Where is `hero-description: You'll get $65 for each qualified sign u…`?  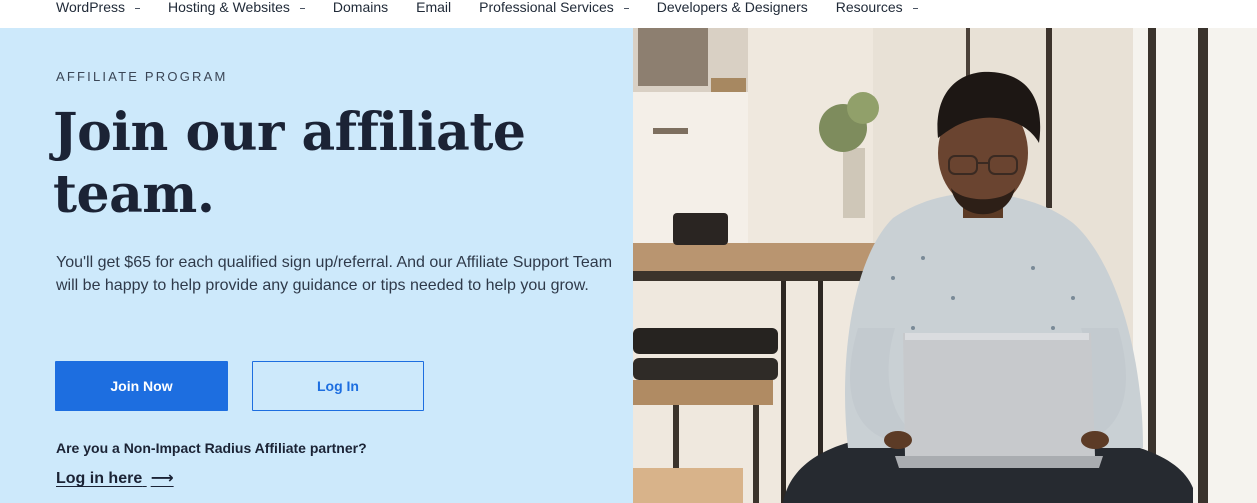
hero-description: You'll get $65 for each qualified sign u… is located at coordinates (334, 274).